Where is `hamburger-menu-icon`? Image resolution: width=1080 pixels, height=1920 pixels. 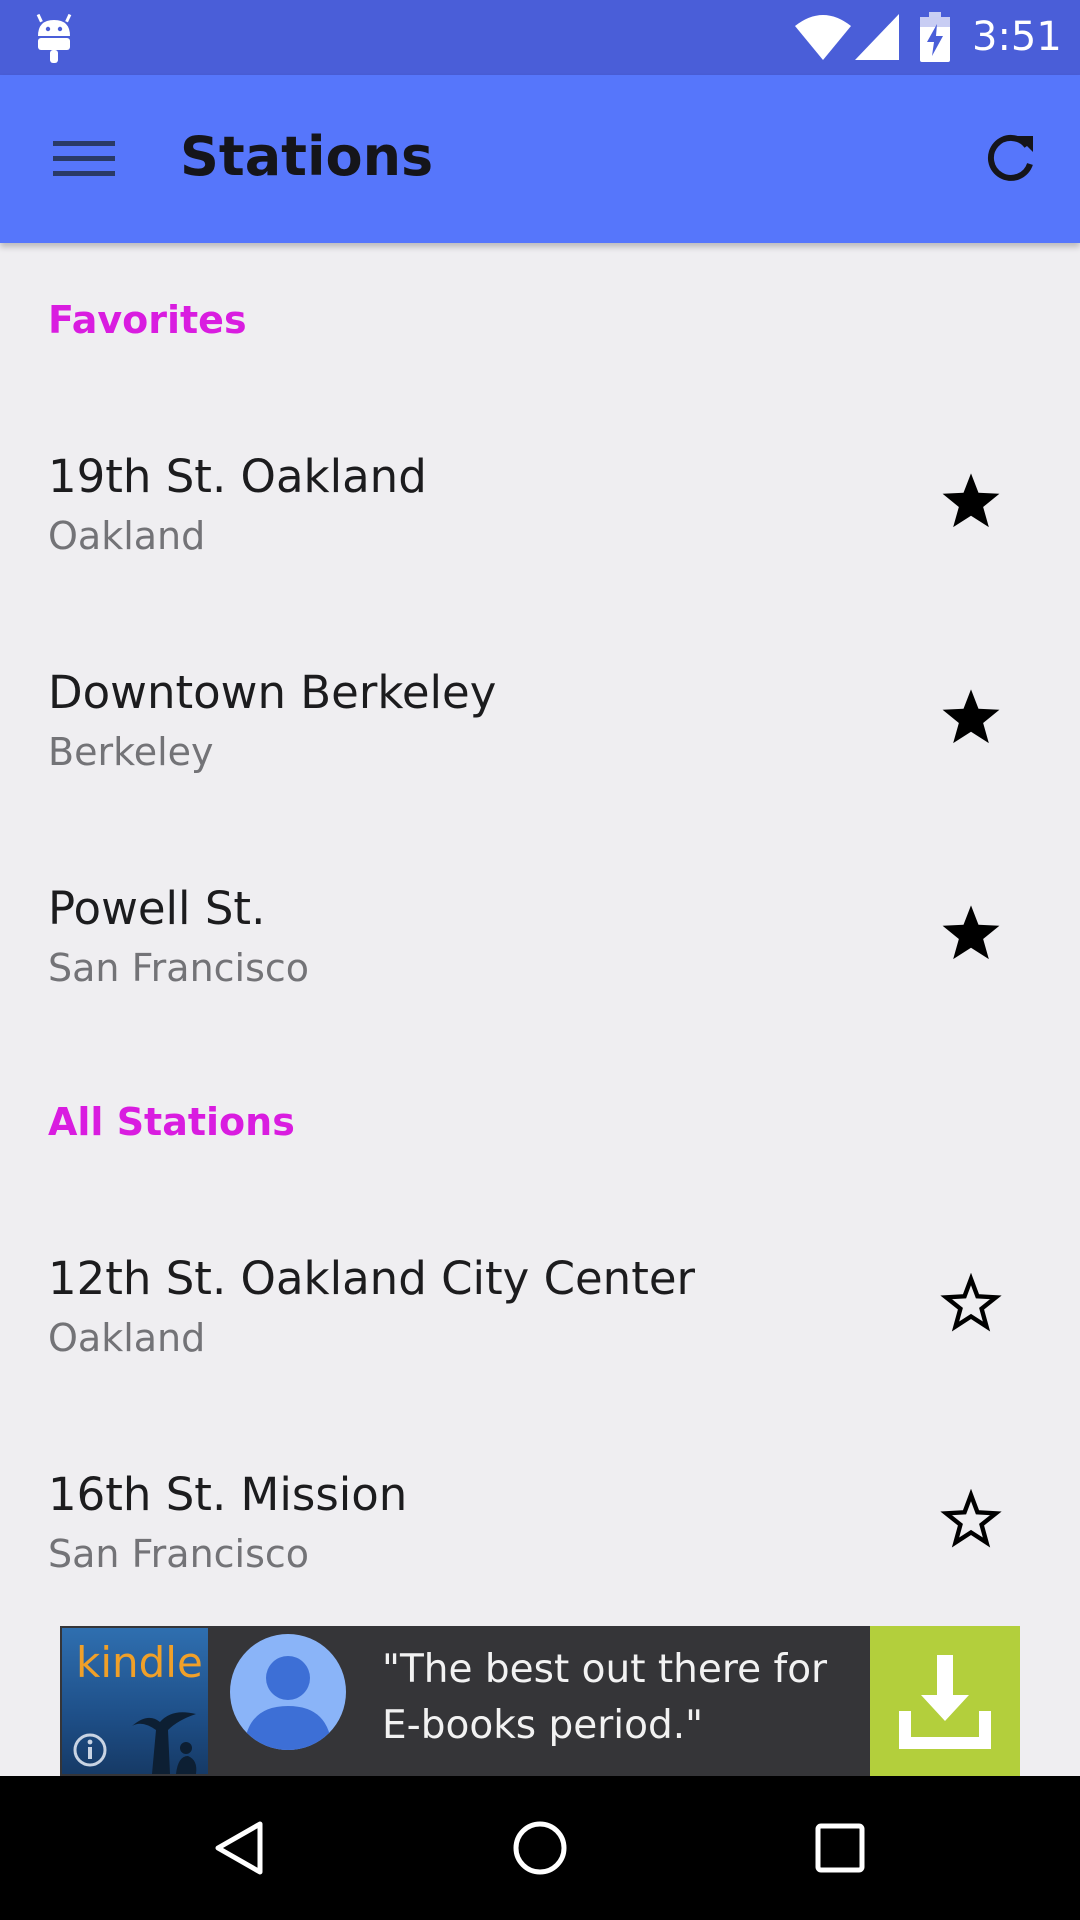
hamburger-menu-icon is located at coordinates (84, 158).